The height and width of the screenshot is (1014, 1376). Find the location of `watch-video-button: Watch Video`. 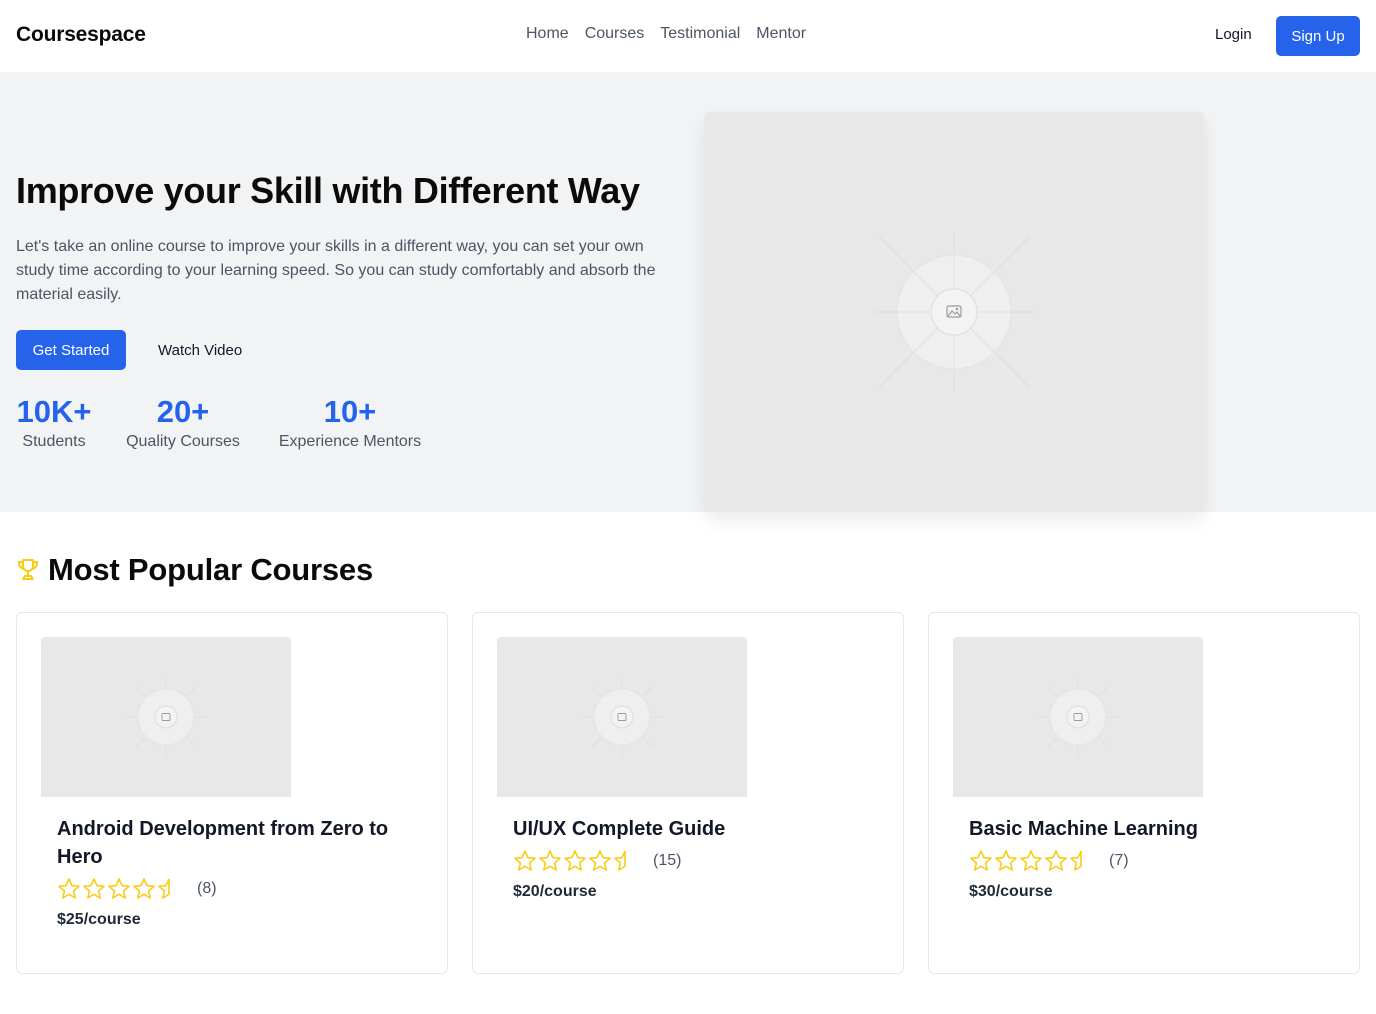

watch-video-button: Watch Video is located at coordinates (200, 350).